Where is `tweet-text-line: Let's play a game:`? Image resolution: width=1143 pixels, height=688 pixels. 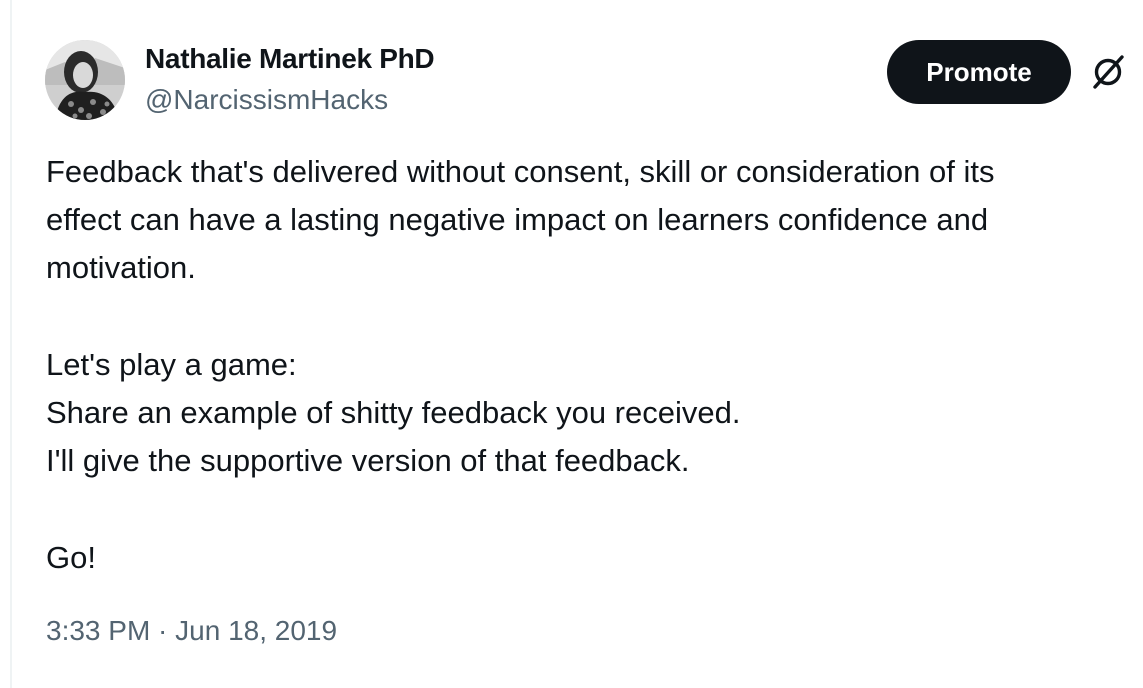
tweet-text-line: Let's play a game: is located at coordinates (171, 364).